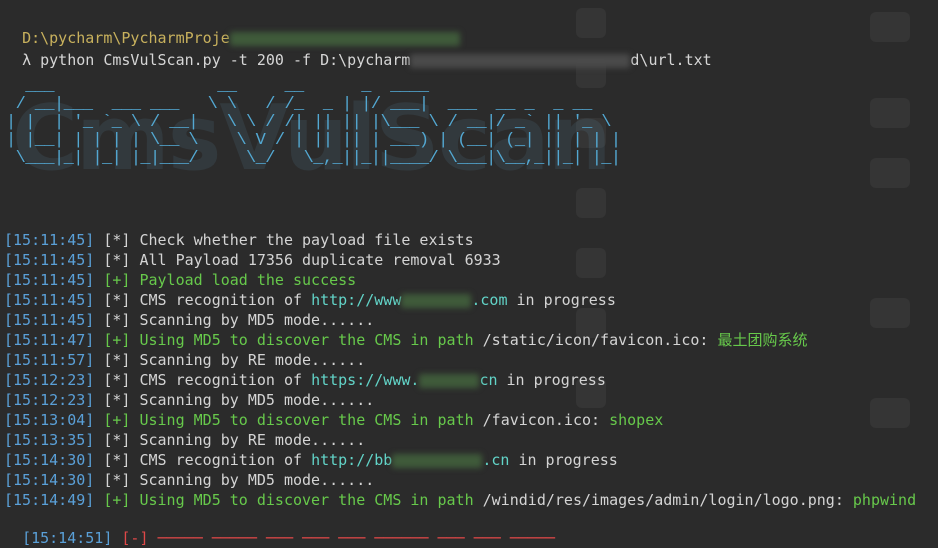 This screenshot has width=938, height=548. What do you see at coordinates (356, 300) in the screenshot?
I see `target-url: http://www` at bounding box center [356, 300].